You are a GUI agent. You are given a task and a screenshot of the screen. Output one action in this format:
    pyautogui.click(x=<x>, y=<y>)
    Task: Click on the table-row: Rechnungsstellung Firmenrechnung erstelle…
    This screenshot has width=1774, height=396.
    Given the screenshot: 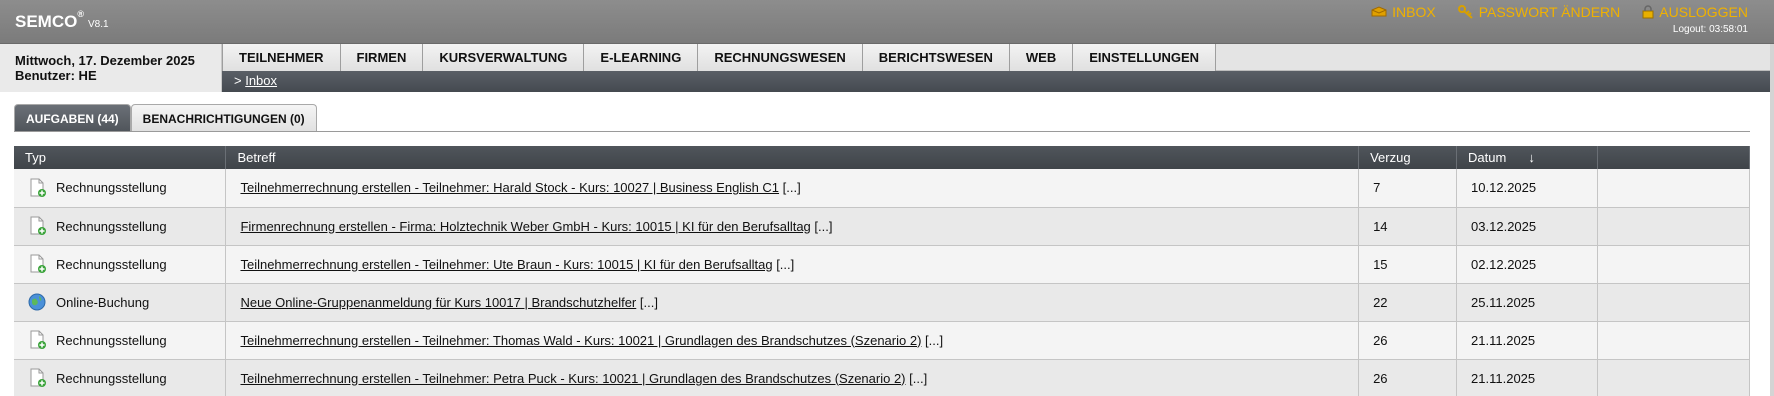 What is the action you would take?
    pyautogui.click(x=882, y=226)
    